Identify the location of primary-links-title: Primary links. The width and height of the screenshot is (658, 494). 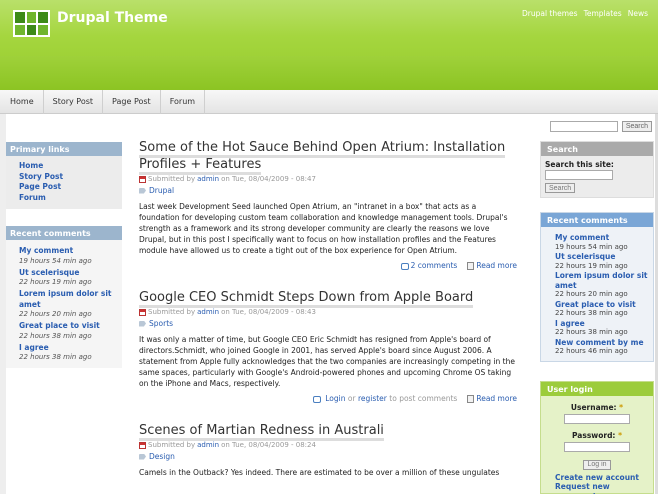
(64, 149).